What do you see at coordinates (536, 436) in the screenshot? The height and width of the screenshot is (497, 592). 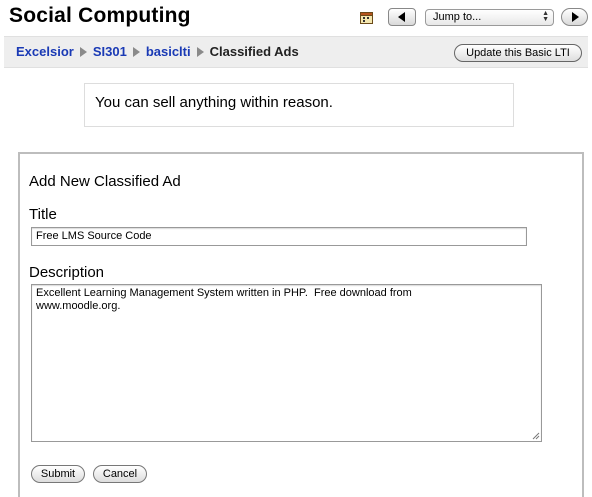 I see `resize-grip-icon` at bounding box center [536, 436].